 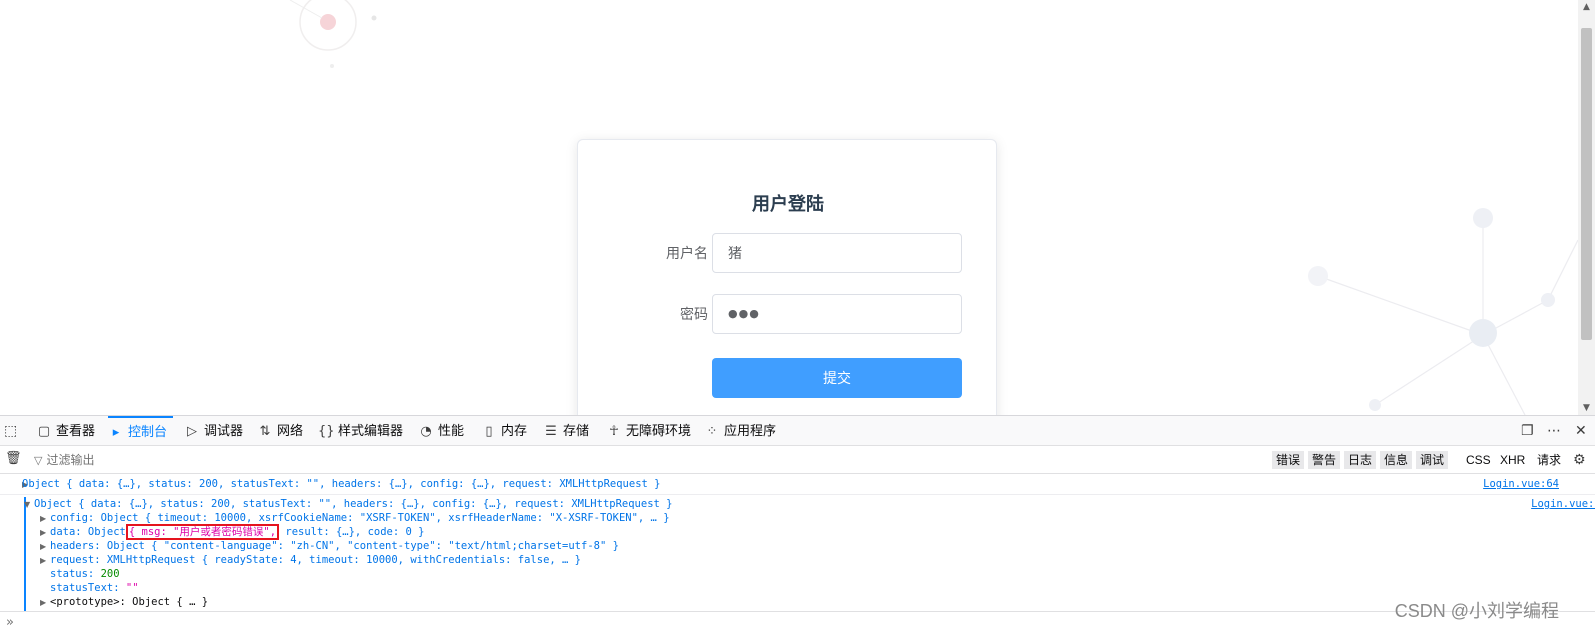 I want to click on tab-label: 调试器, so click(x=224, y=430).